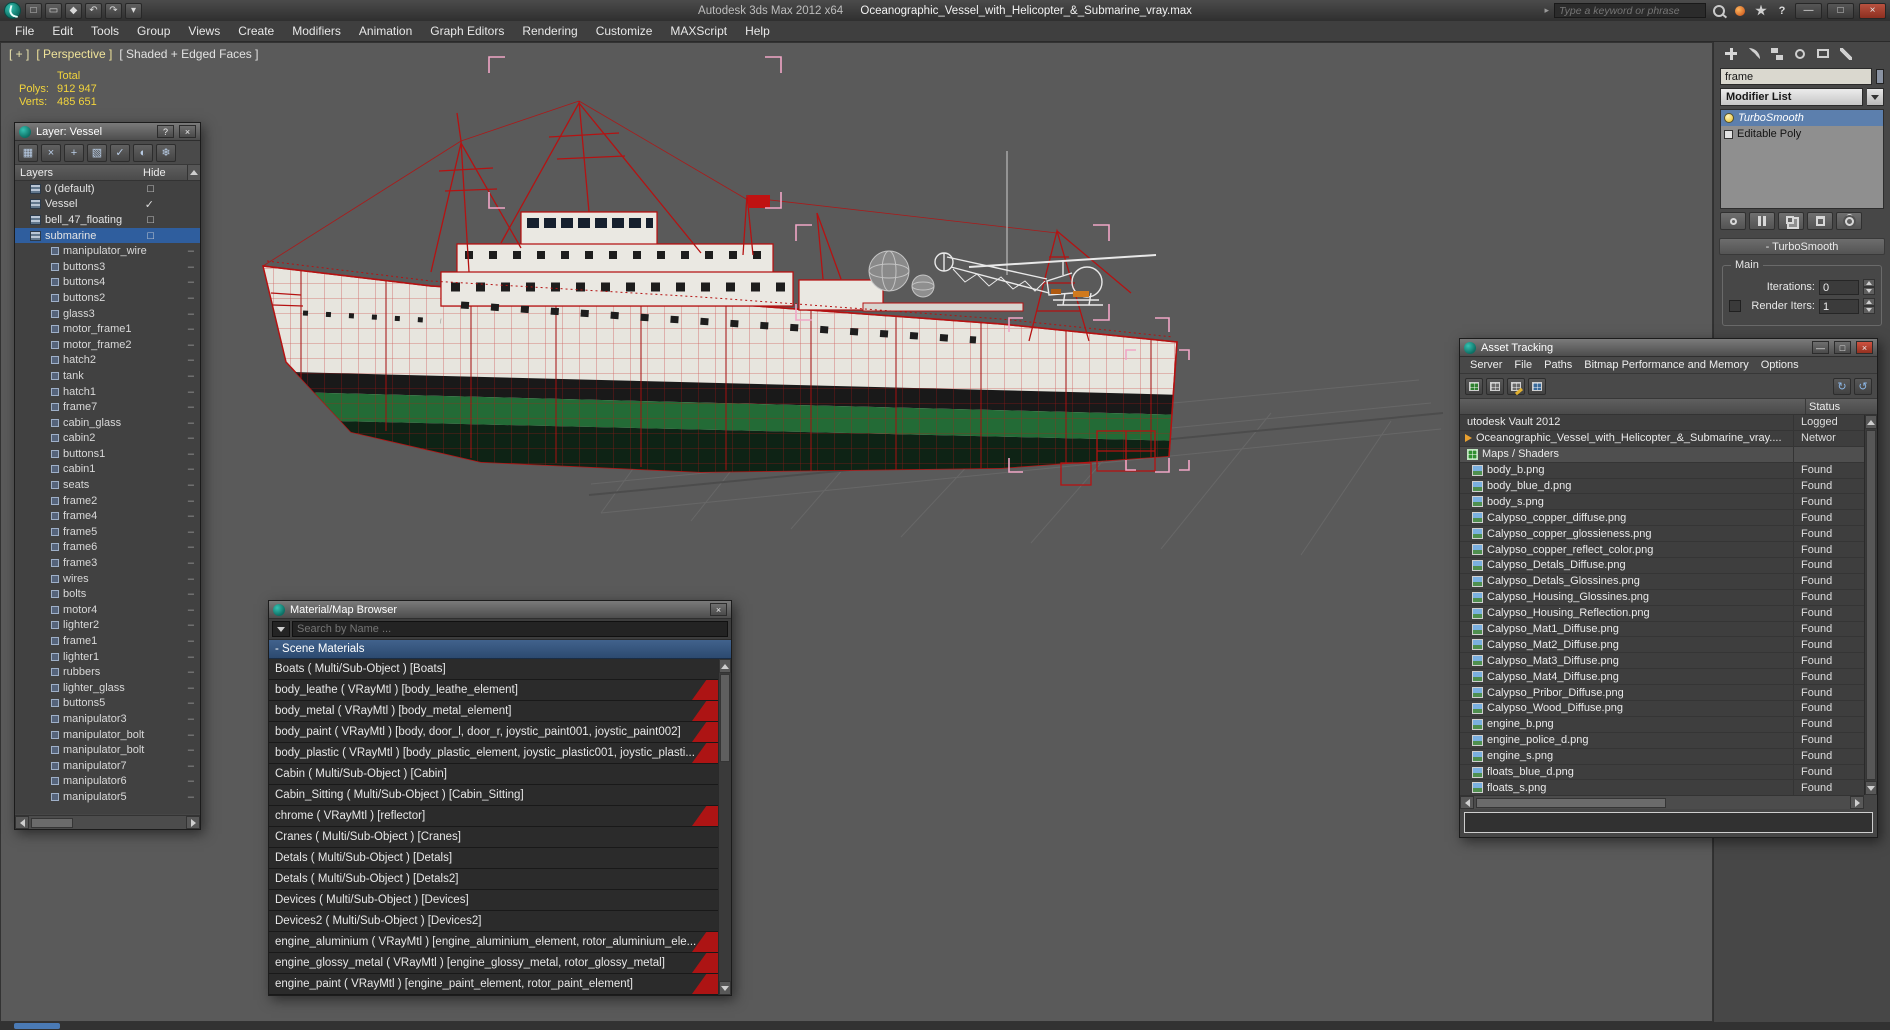  I want to click on menu-item: File, so click(24, 31).